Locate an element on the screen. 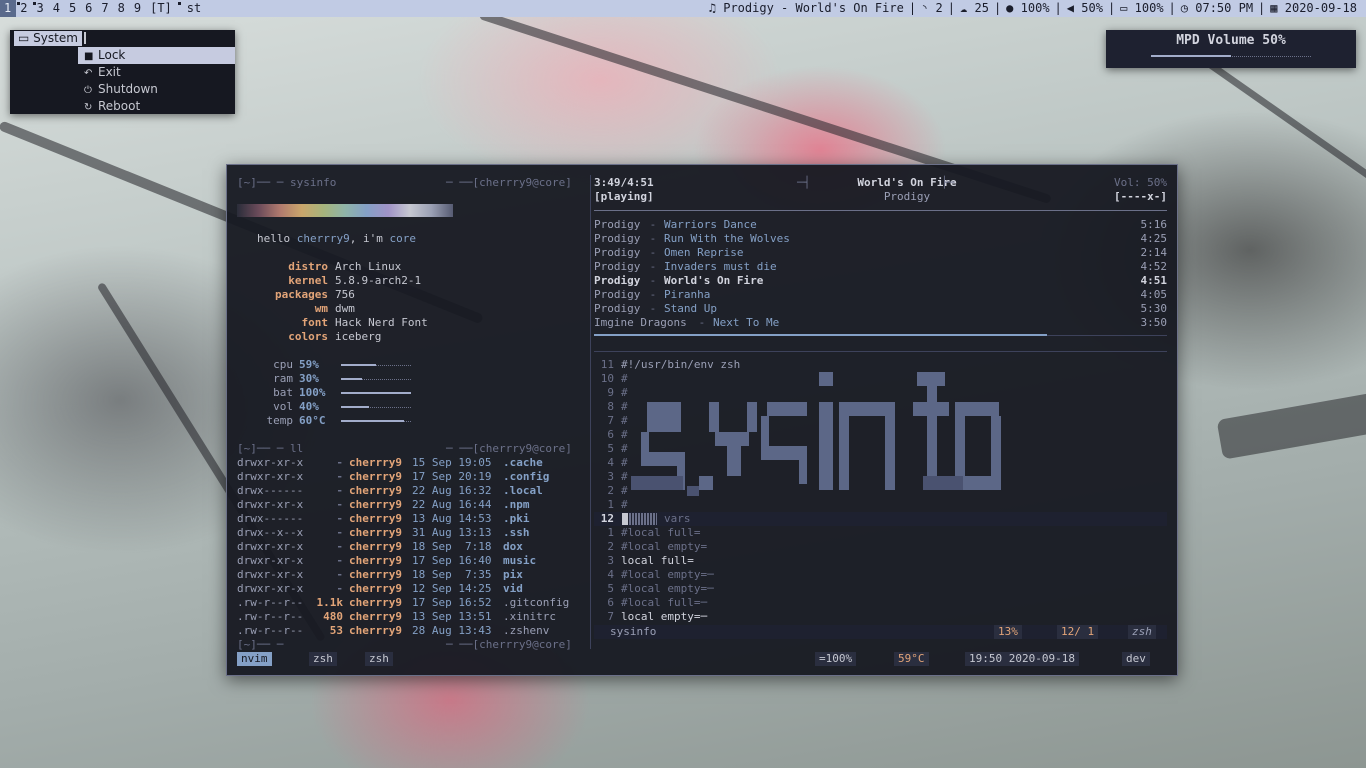 Image resolution: width=1366 pixels, height=768 pixels. file-date: 17 Sep 16:52 is located at coordinates (452, 602).